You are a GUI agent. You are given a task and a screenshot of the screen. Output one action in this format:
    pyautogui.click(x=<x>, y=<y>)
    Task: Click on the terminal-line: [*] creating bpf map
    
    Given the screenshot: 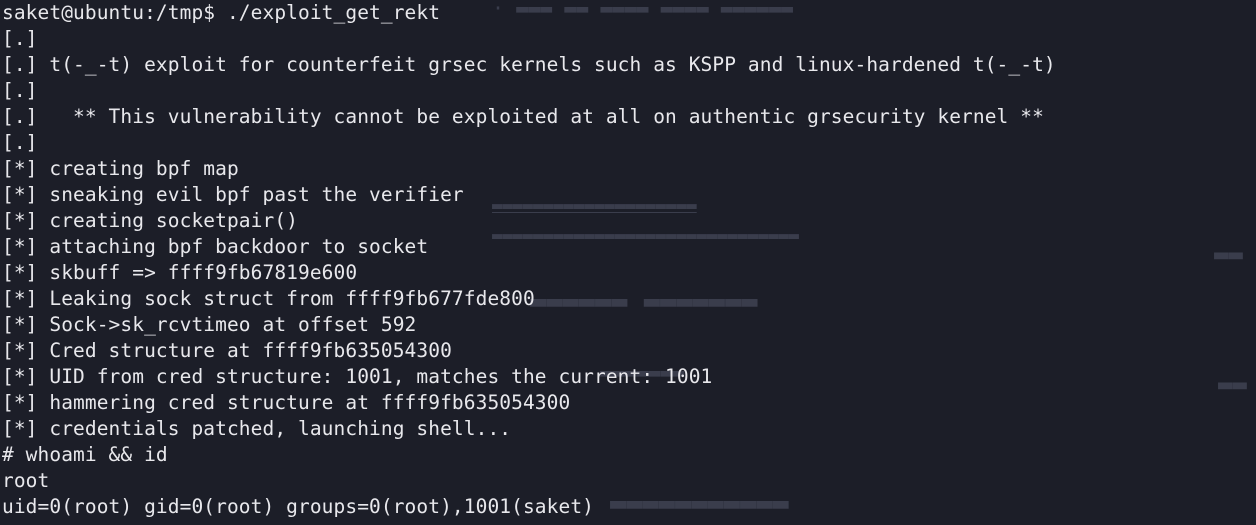 What is the action you would take?
    pyautogui.click(x=120, y=168)
    